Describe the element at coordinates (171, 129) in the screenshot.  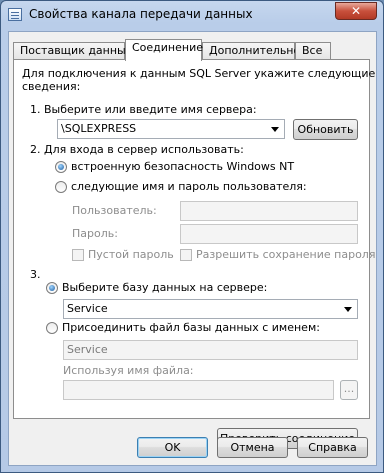
I see `server-name-combo: \SQLEXPRESS` at that location.